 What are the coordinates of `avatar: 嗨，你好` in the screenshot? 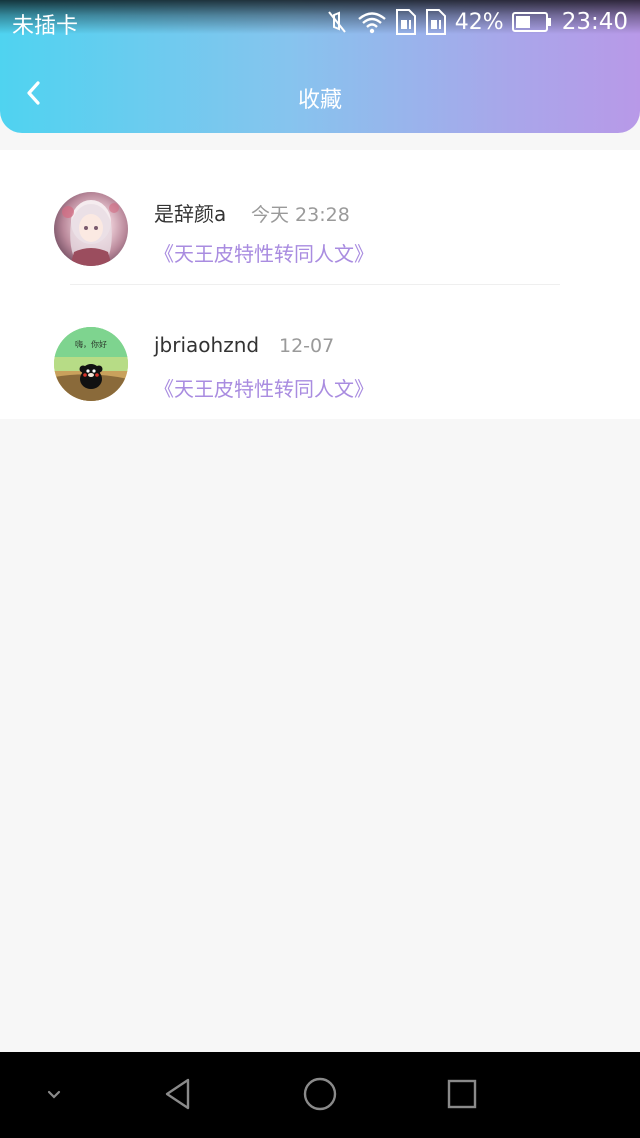 It's located at (91, 364).